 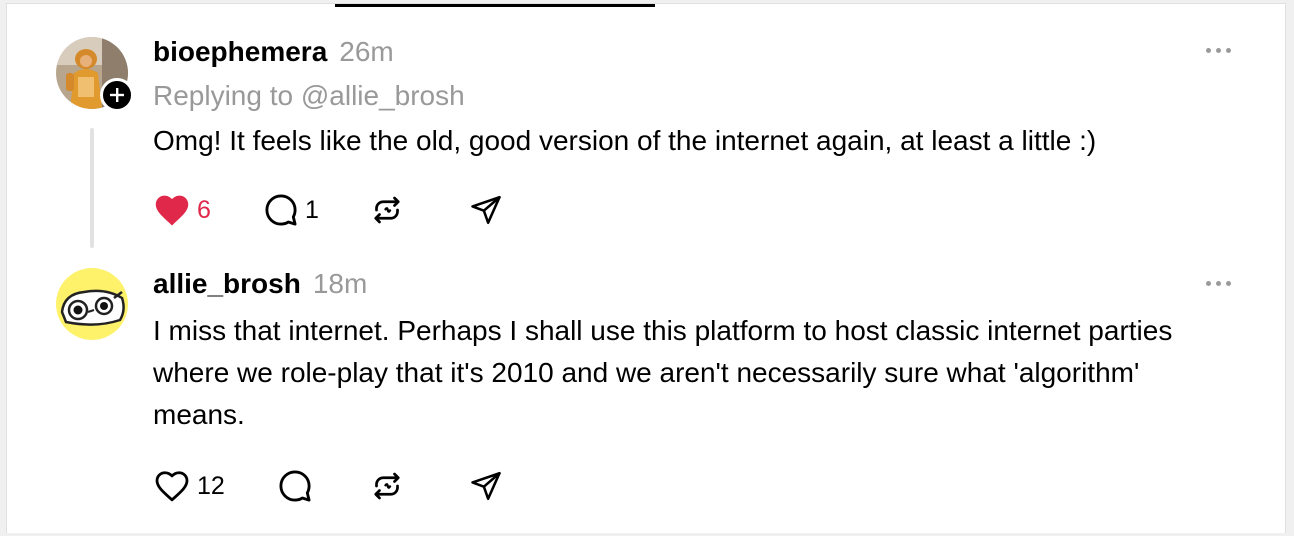 What do you see at coordinates (204, 209) in the screenshot?
I see `like-count: 6` at bounding box center [204, 209].